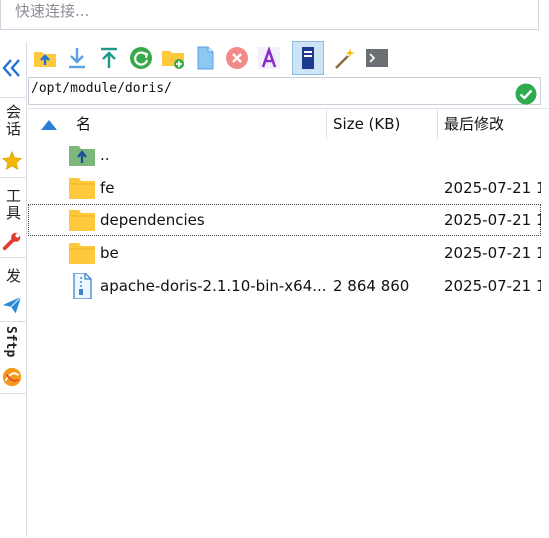 The width and height of the screenshot is (549, 538). What do you see at coordinates (107, 188) in the screenshot?
I see `file-name: fe` at bounding box center [107, 188].